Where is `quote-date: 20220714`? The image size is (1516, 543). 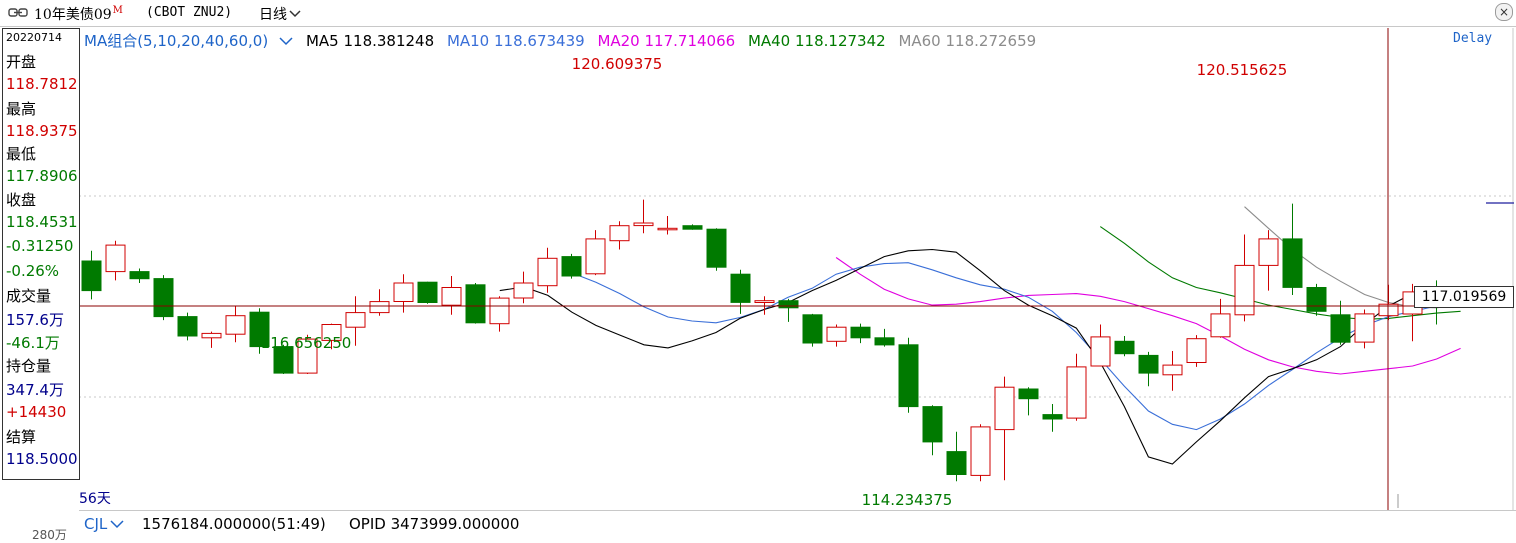
quote-date: 20220714 is located at coordinates (34, 37).